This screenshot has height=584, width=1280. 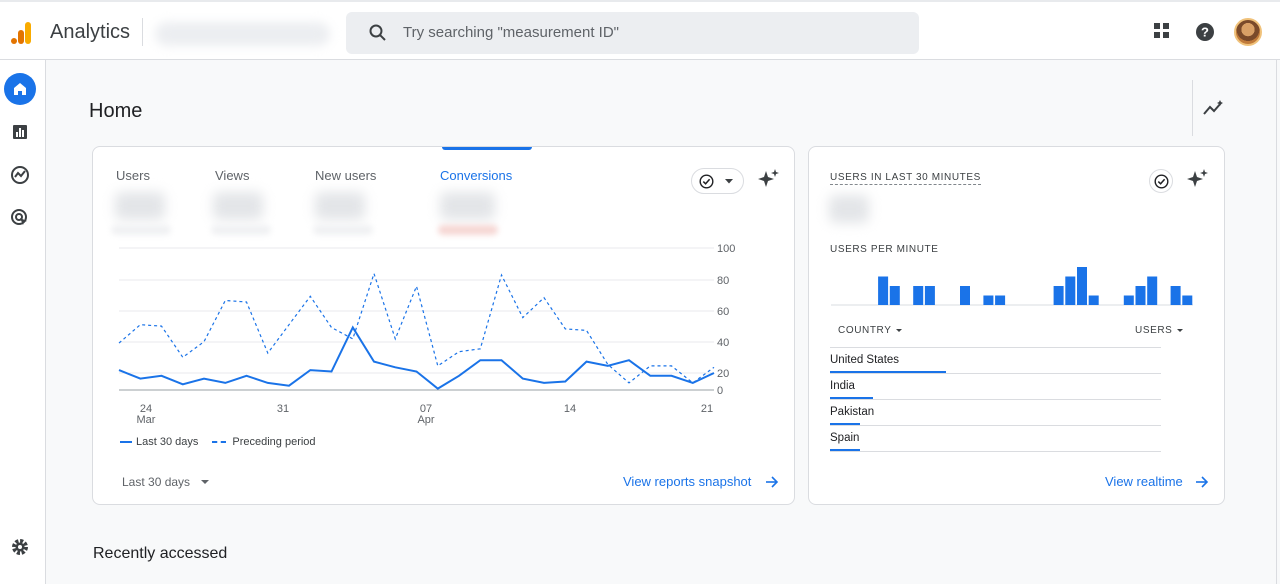 What do you see at coordinates (845, 438) in the screenshot?
I see `country-name: Spain` at bounding box center [845, 438].